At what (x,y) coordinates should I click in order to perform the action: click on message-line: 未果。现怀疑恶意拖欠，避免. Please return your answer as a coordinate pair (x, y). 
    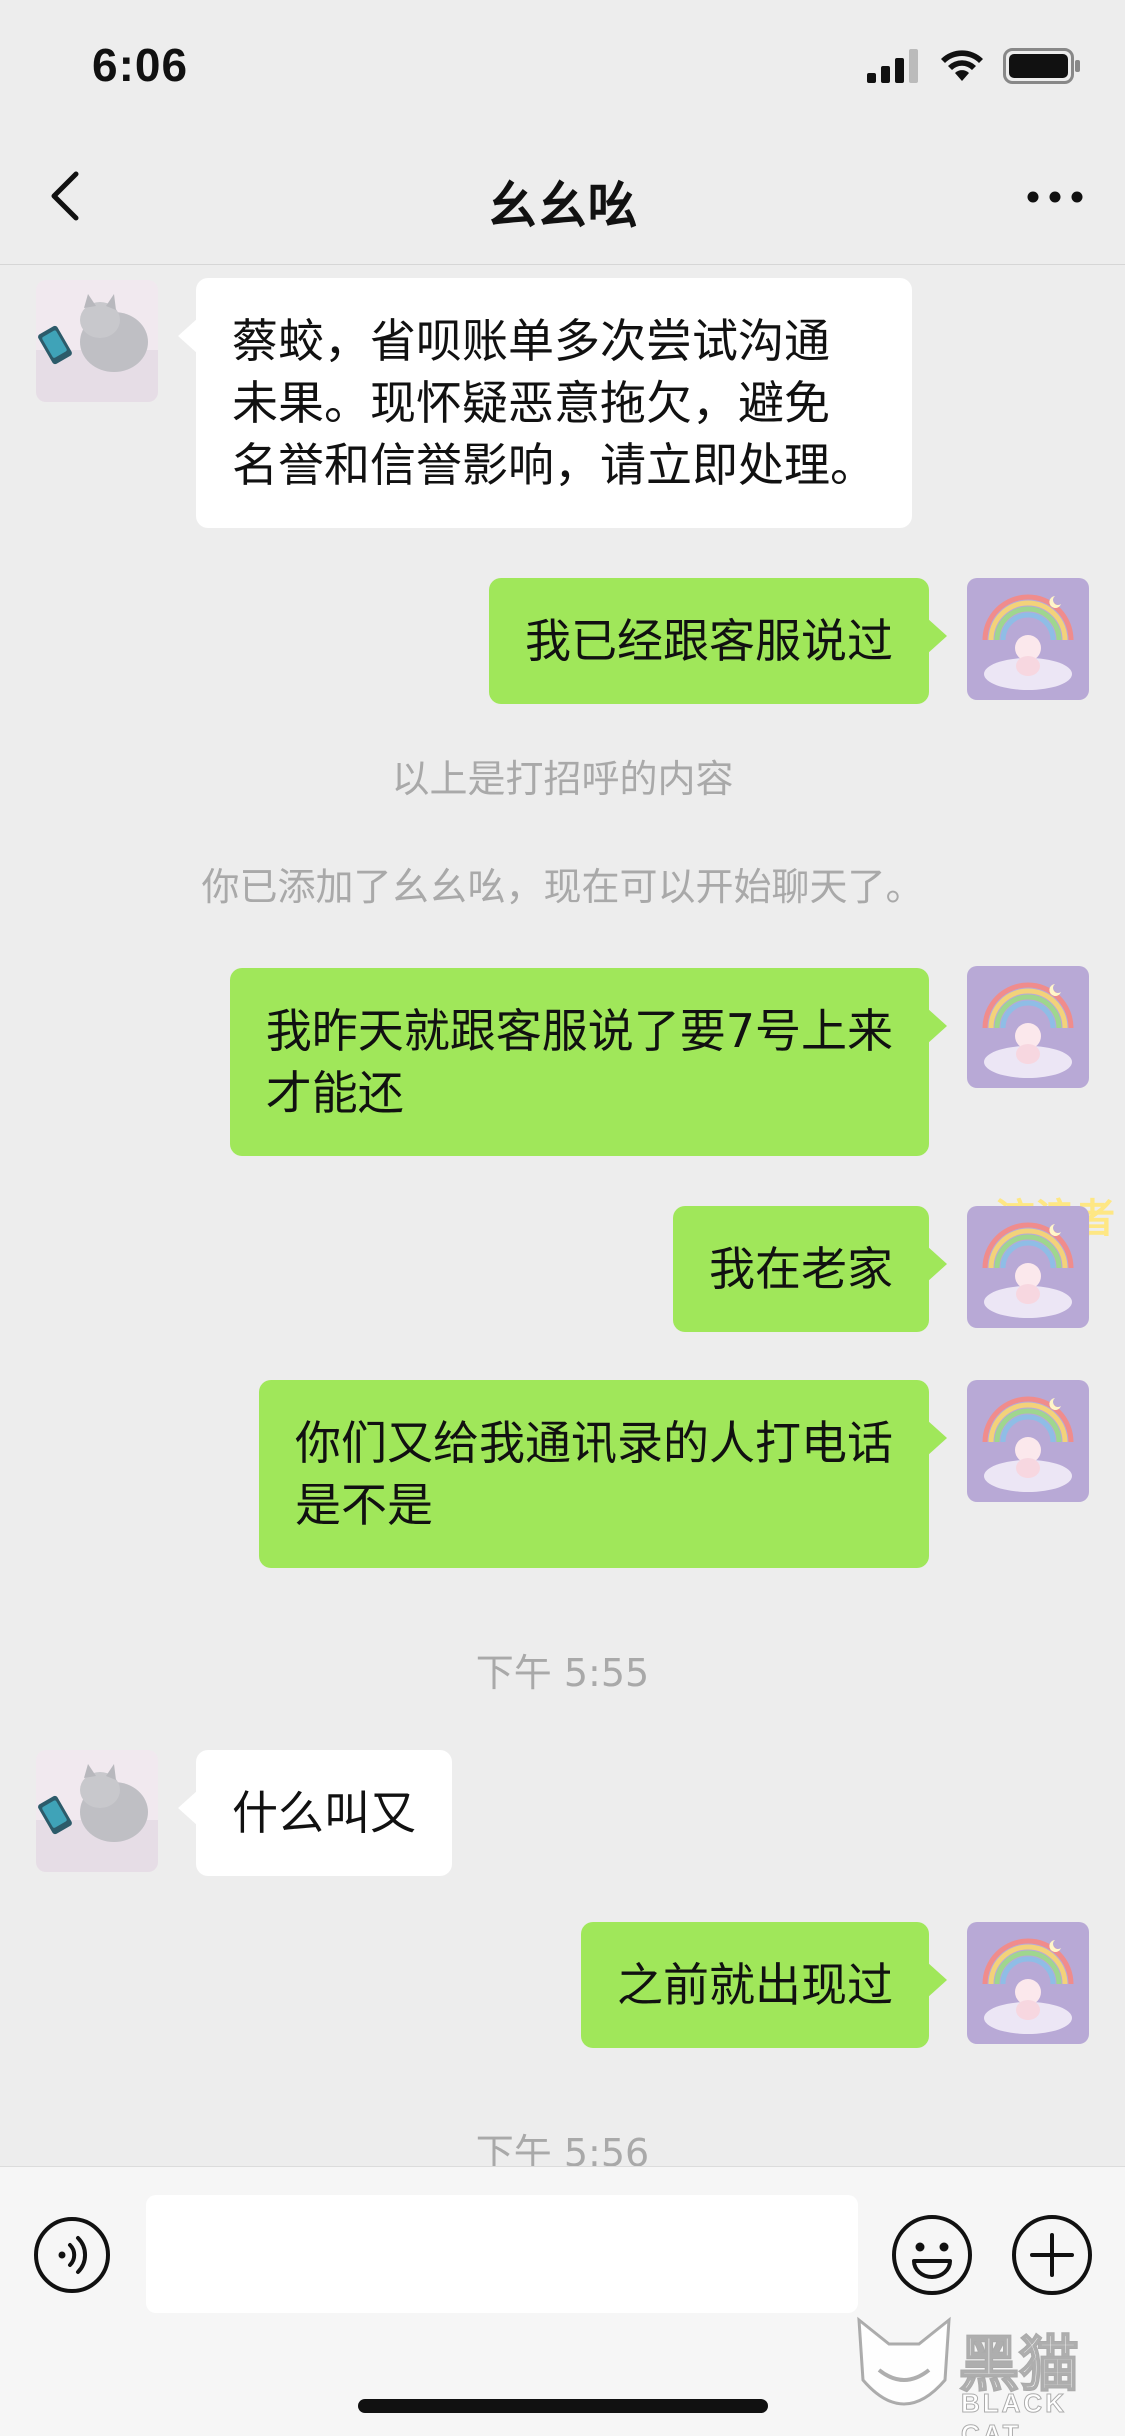
    Looking at the image, I should click on (531, 403).